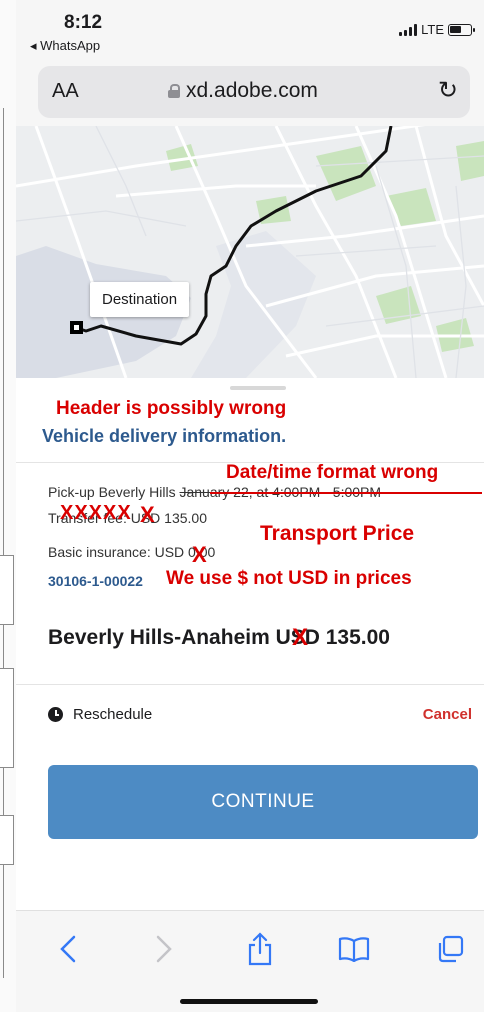 The height and width of the screenshot is (1012, 484). I want to click on annotation-usd-note: We use $ not USD in prices, so click(289, 578).